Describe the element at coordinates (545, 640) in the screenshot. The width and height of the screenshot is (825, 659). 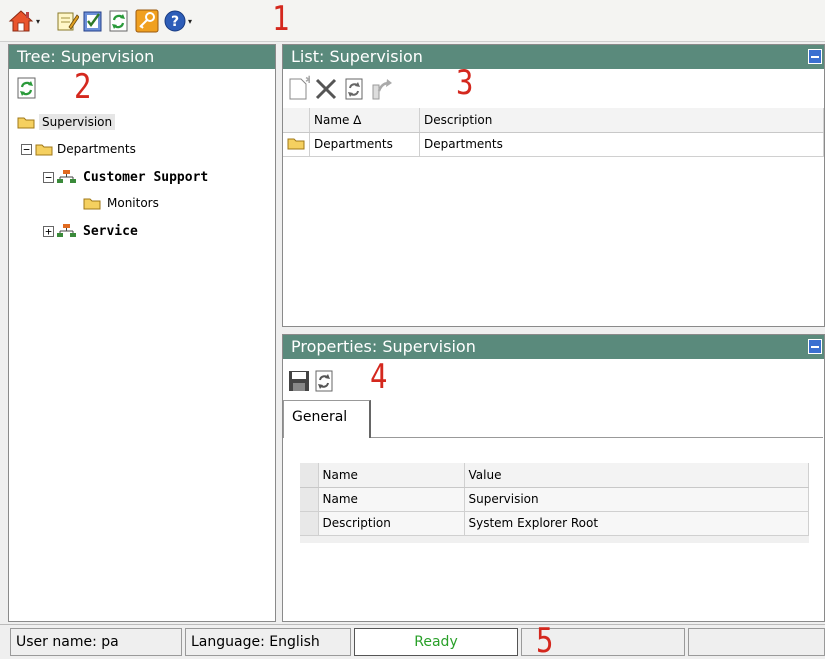
I see `annotation-5: 5` at that location.